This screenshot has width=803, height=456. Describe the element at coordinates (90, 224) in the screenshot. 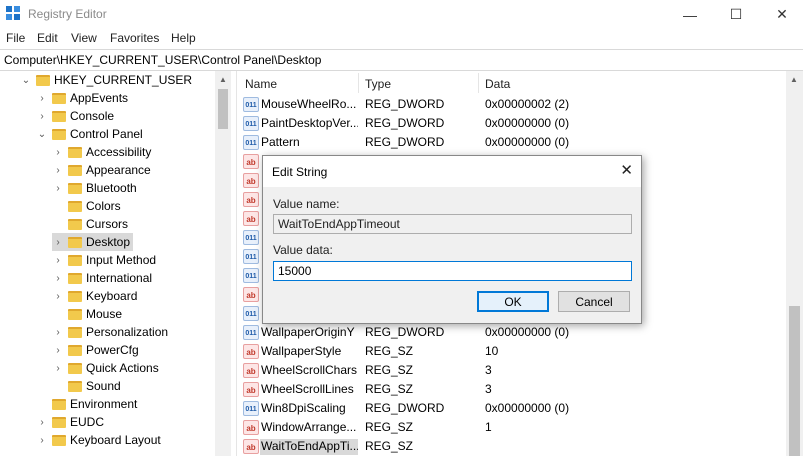

I see `tree-item-cursors: Cursors` at that location.